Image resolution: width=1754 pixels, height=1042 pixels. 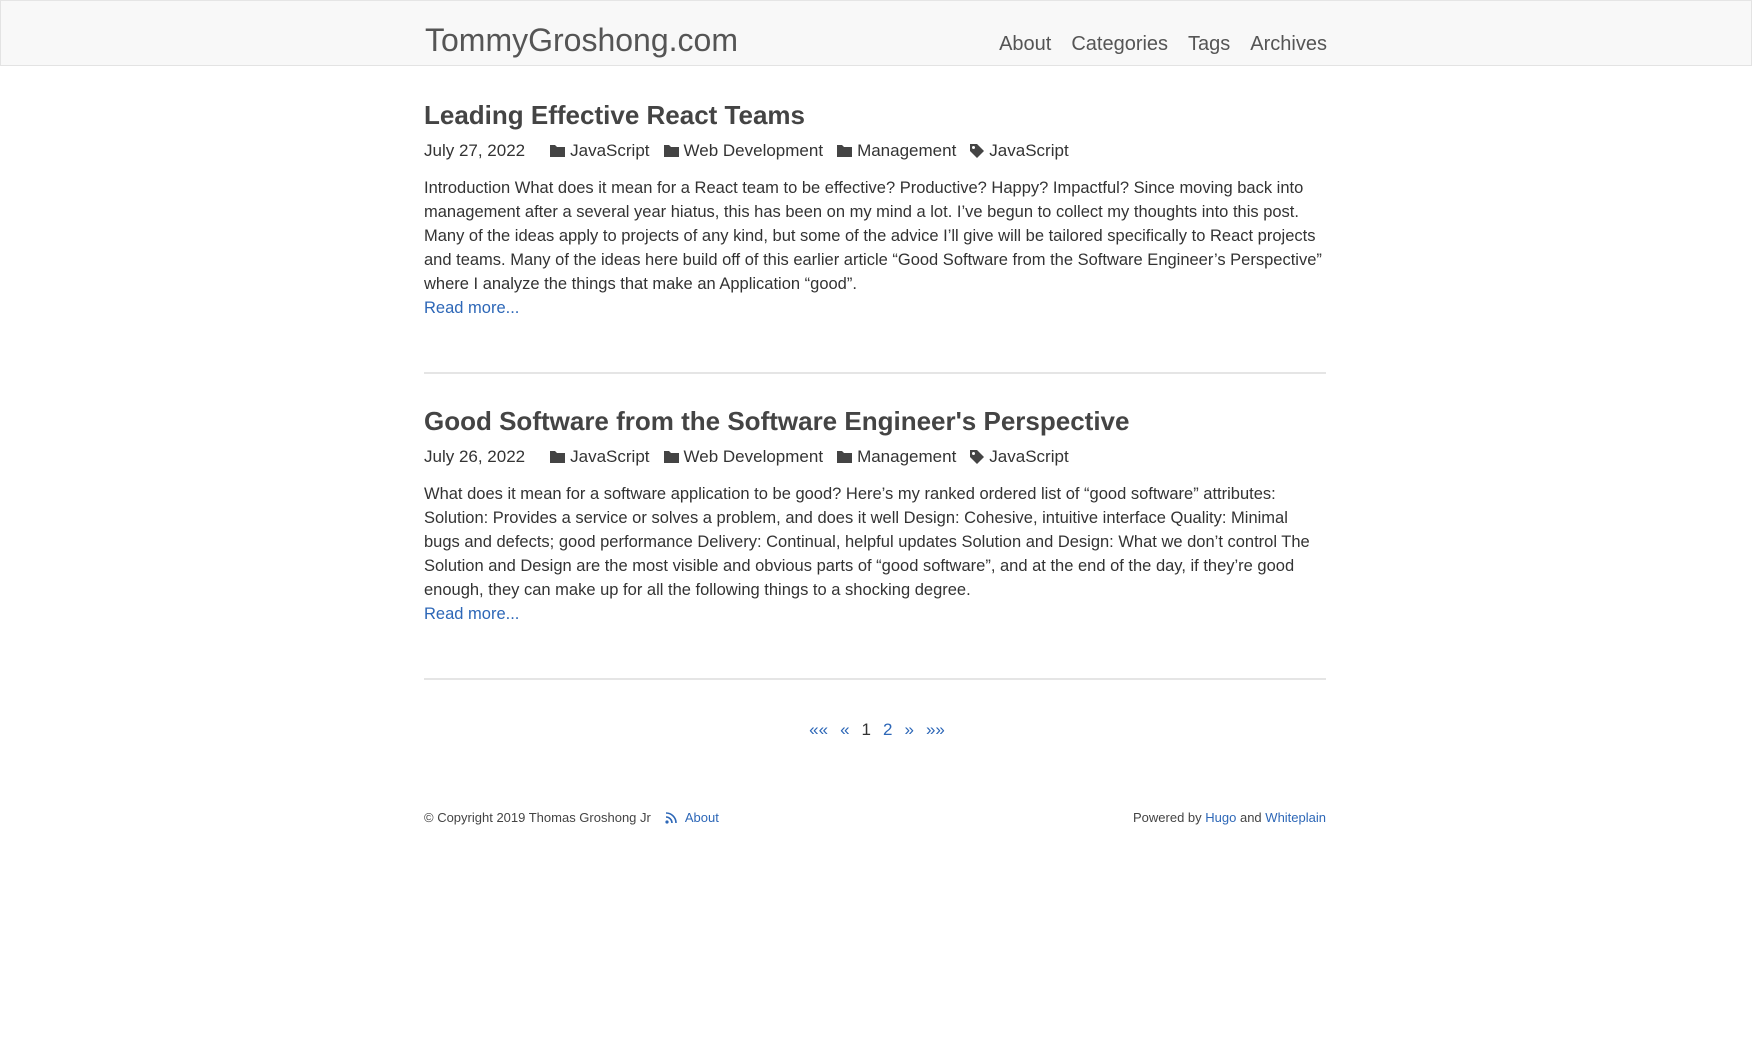 I want to click on post-title: Leading Effective React Teams, so click(x=875, y=115).